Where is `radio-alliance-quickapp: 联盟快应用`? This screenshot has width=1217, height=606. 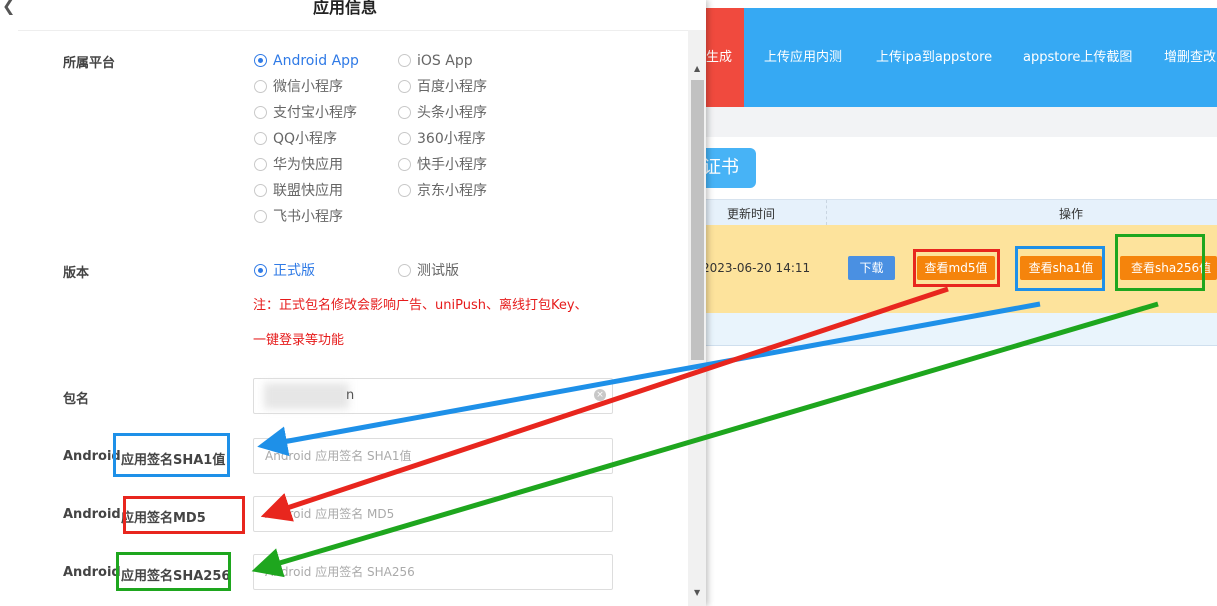
radio-alliance-quickapp: 联盟快应用 is located at coordinates (298, 191).